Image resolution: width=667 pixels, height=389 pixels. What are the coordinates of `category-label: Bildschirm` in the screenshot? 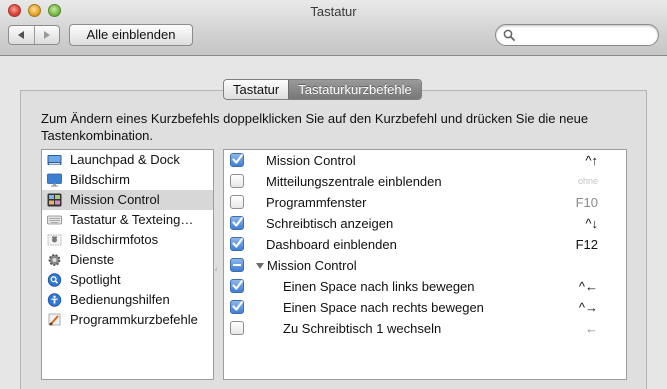 It's located at (100, 179).